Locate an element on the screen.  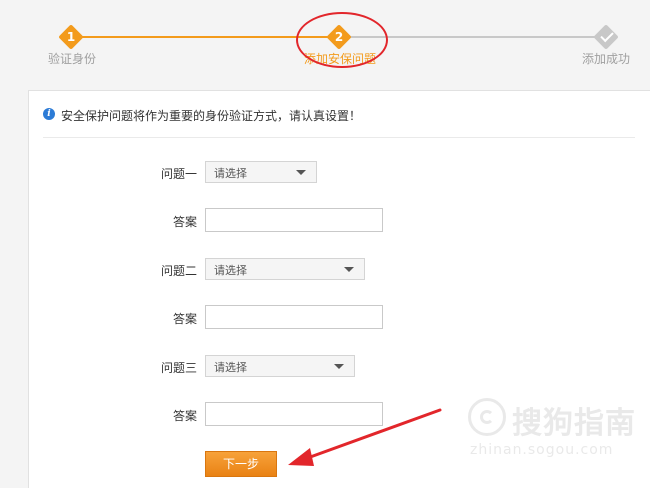
question-2-select: 请选择 is located at coordinates (285, 269).